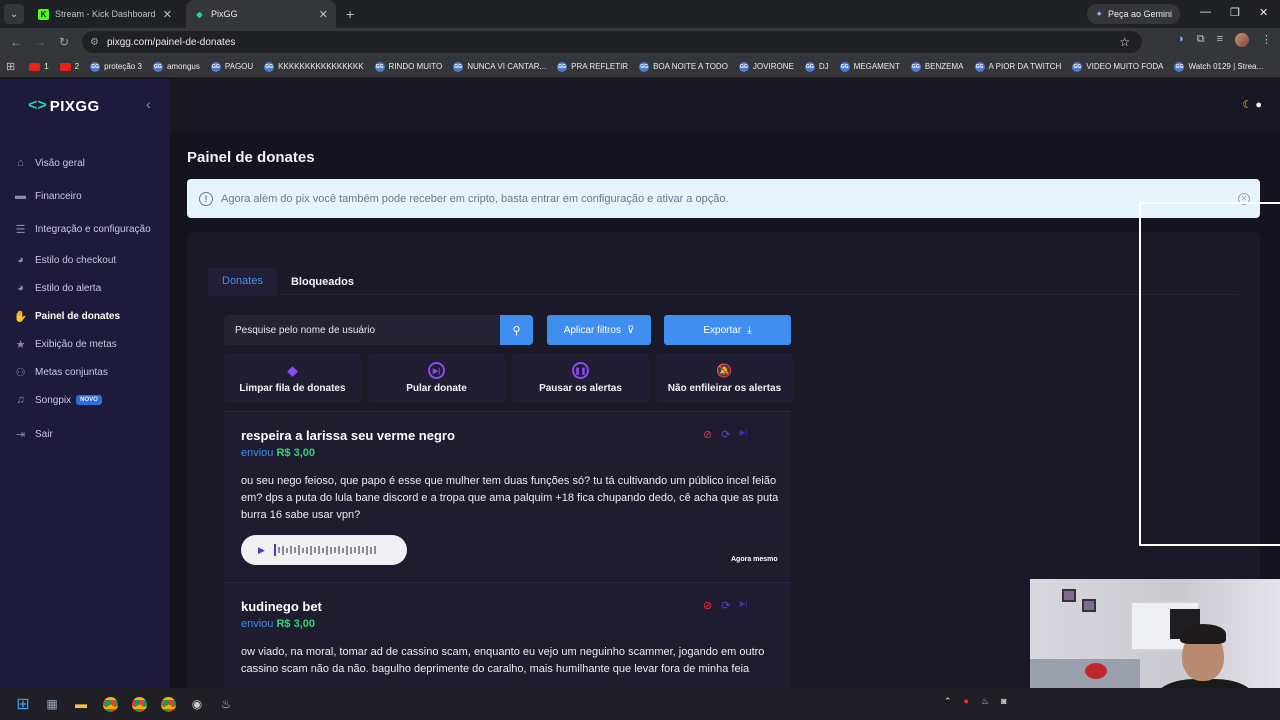 The image size is (1280, 720). Describe the element at coordinates (1242, 40) in the screenshot. I see `profile-avatar` at that location.